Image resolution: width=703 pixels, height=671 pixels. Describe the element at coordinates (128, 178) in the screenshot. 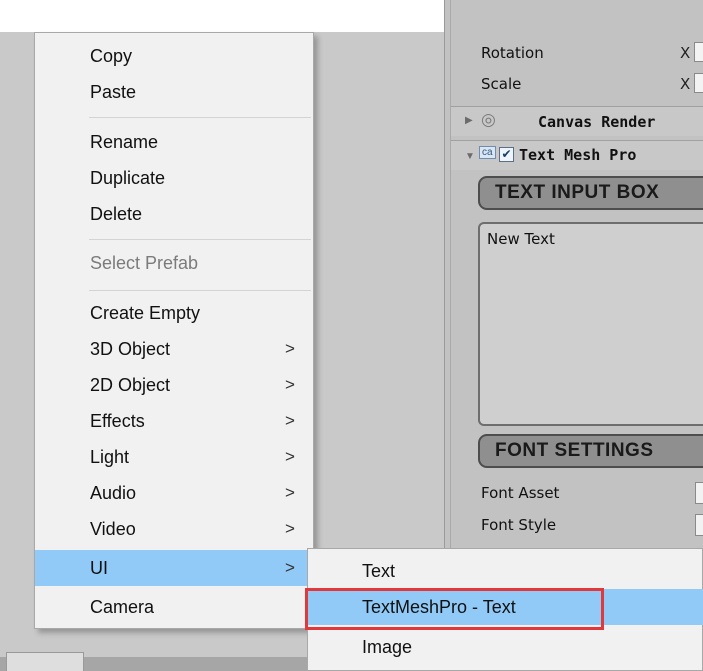

I see `menu-item-label: Duplicate` at that location.